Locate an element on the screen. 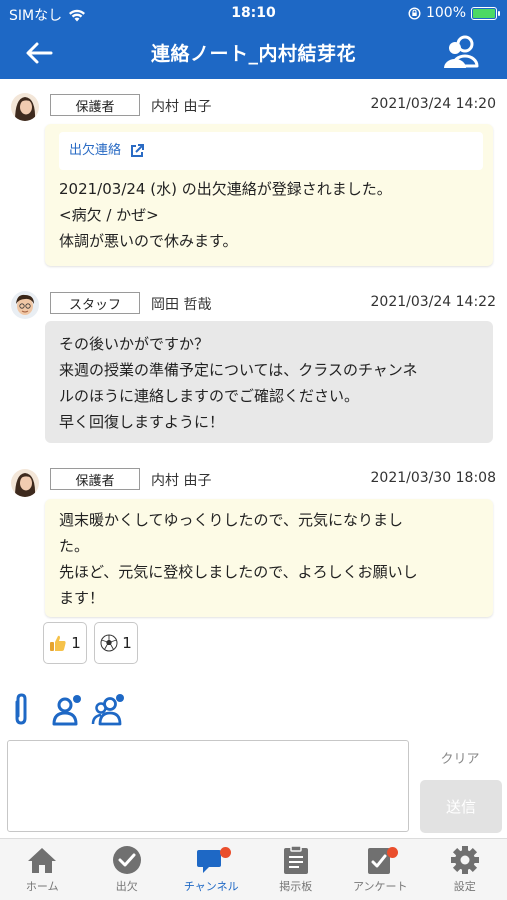 The image size is (507, 900). mention-person-button is located at coordinates (67, 710).